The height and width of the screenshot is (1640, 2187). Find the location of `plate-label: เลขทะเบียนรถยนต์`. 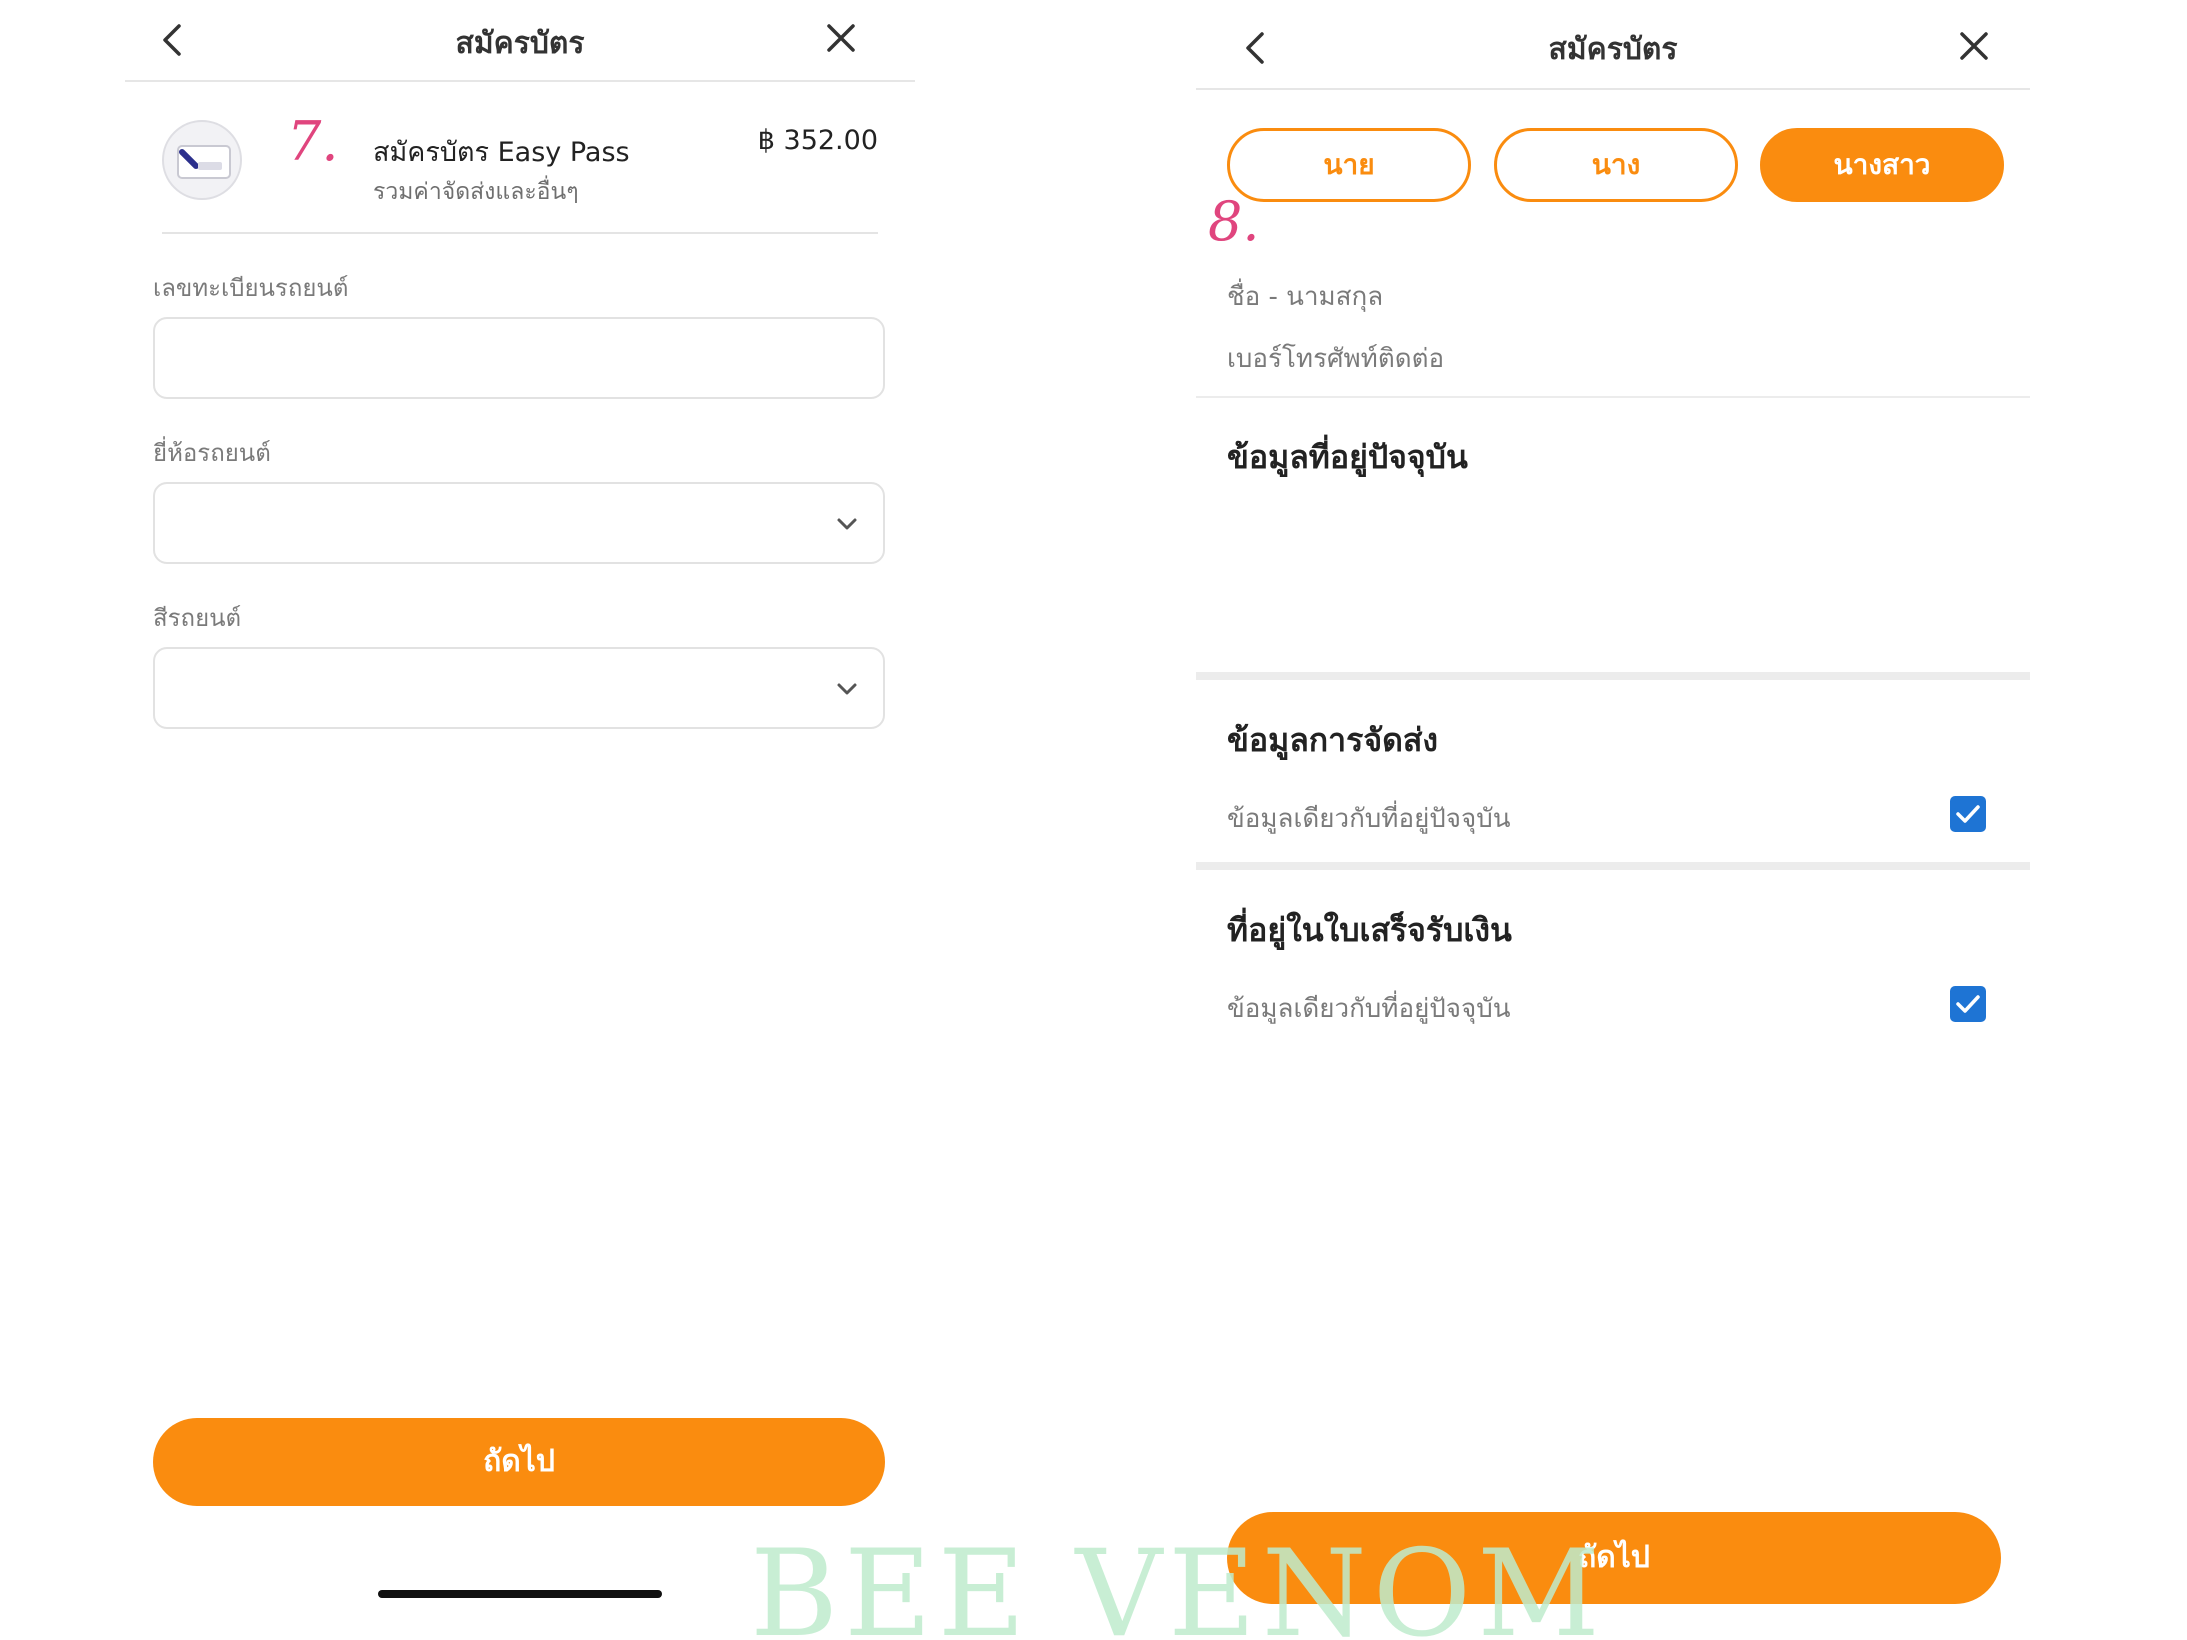

plate-label: เลขทะเบียนรถยนต์ is located at coordinates (251, 288).